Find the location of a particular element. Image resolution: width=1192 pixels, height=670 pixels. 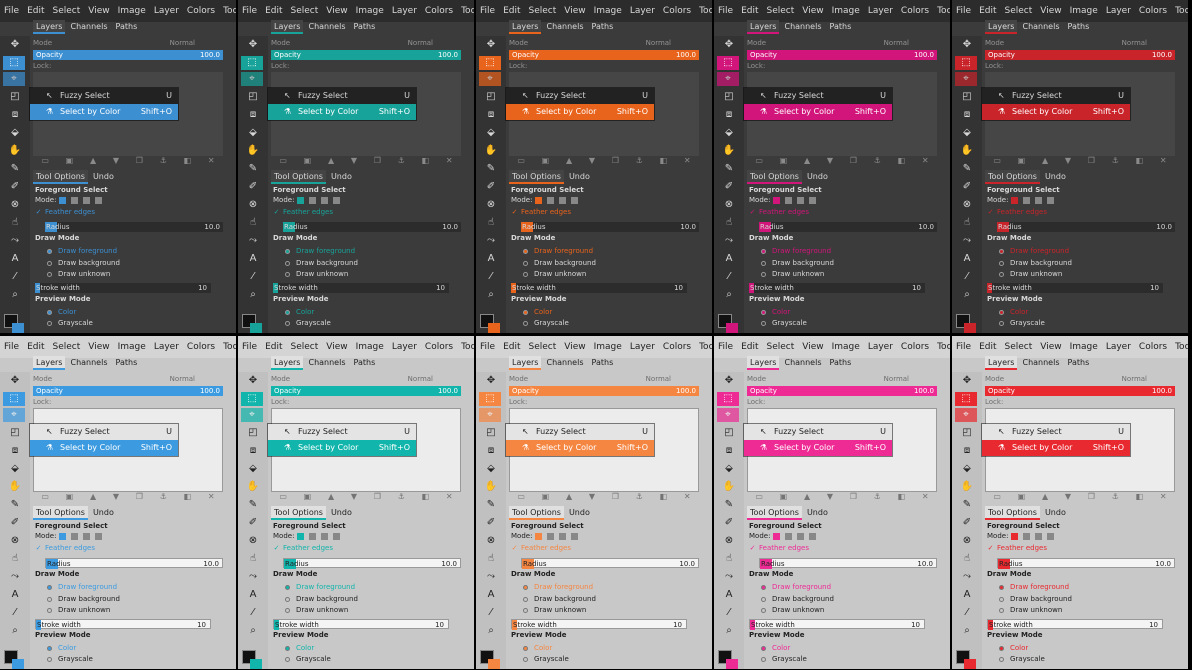

raise-layer-icon: ▲ is located at coordinates (331, 161).